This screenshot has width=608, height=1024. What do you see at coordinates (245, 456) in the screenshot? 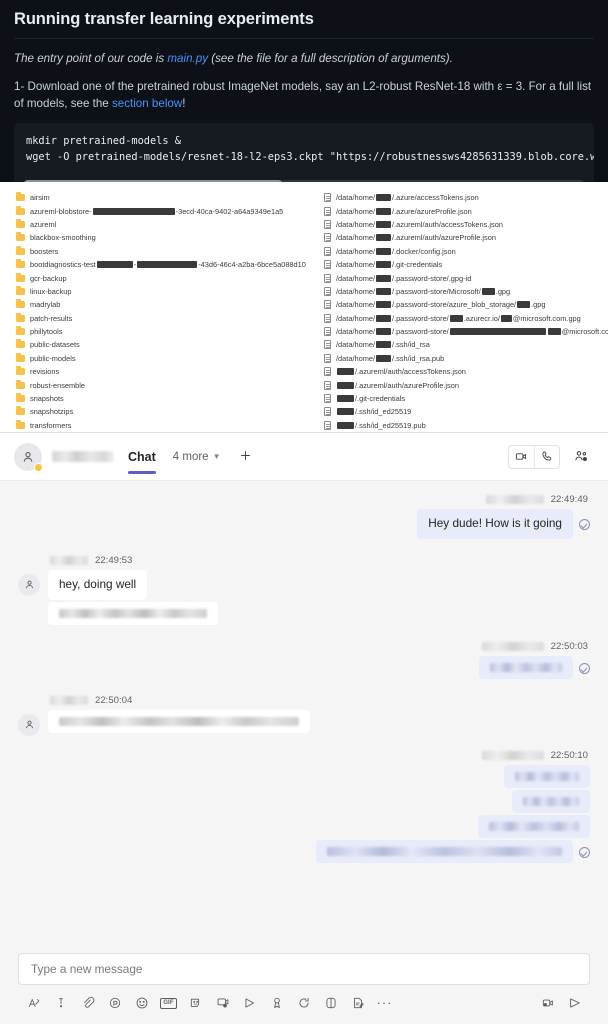
I see `add-tab-button` at bounding box center [245, 456].